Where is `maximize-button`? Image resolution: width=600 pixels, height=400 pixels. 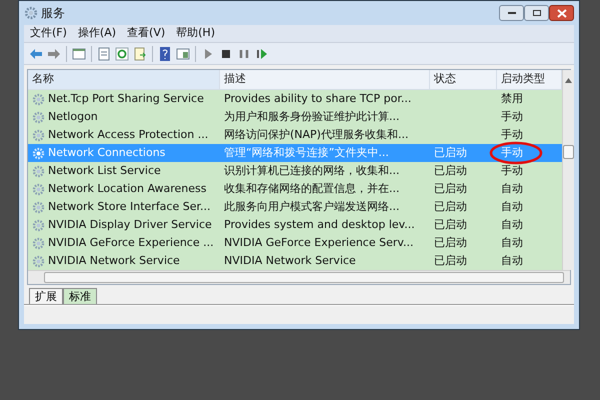
maximize-button is located at coordinates (536, 13).